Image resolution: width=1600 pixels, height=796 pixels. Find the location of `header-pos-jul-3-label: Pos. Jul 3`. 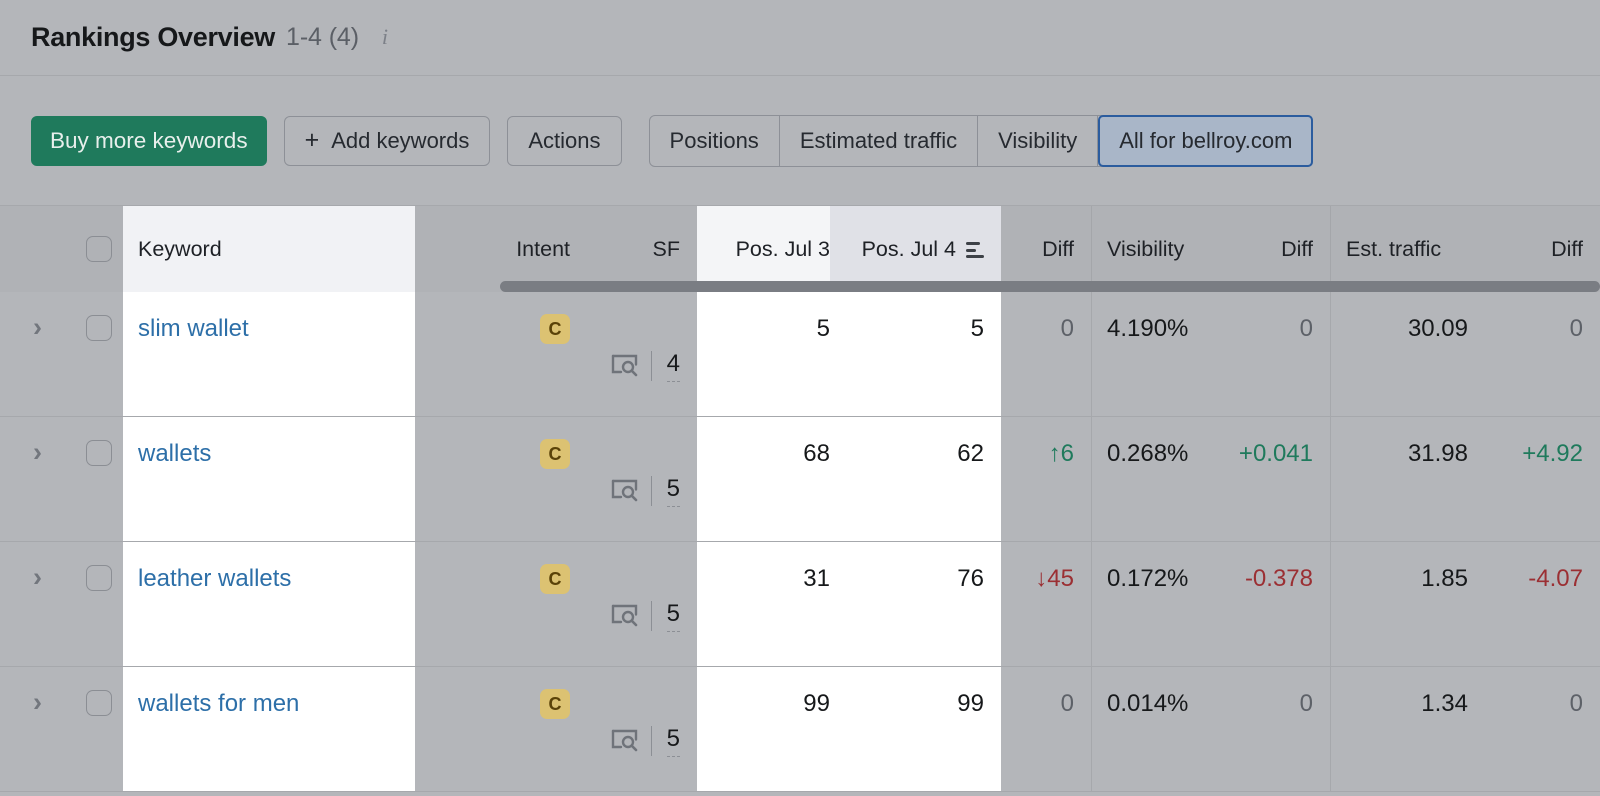

header-pos-jul-3-label: Pos. Jul 3 is located at coordinates (782, 248).